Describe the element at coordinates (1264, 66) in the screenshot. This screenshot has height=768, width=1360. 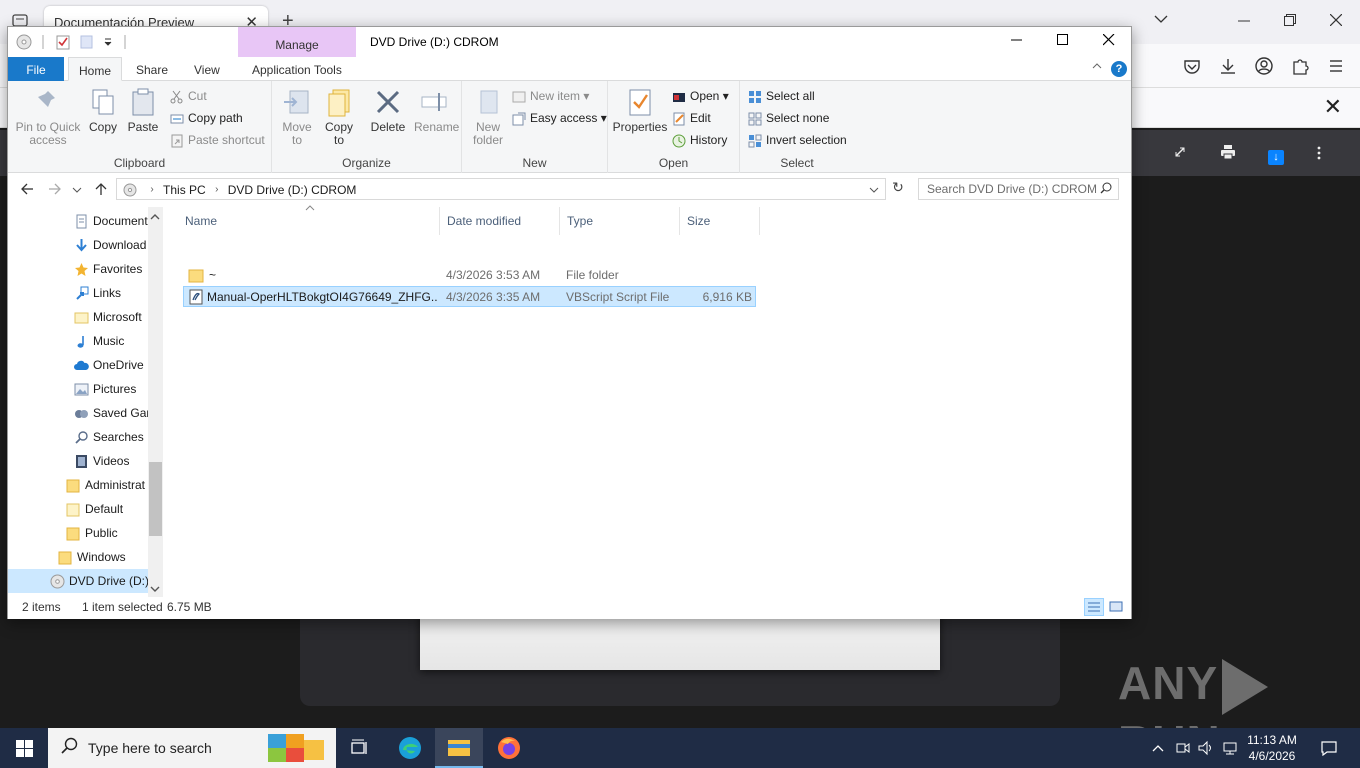
I see `account-icon` at that location.